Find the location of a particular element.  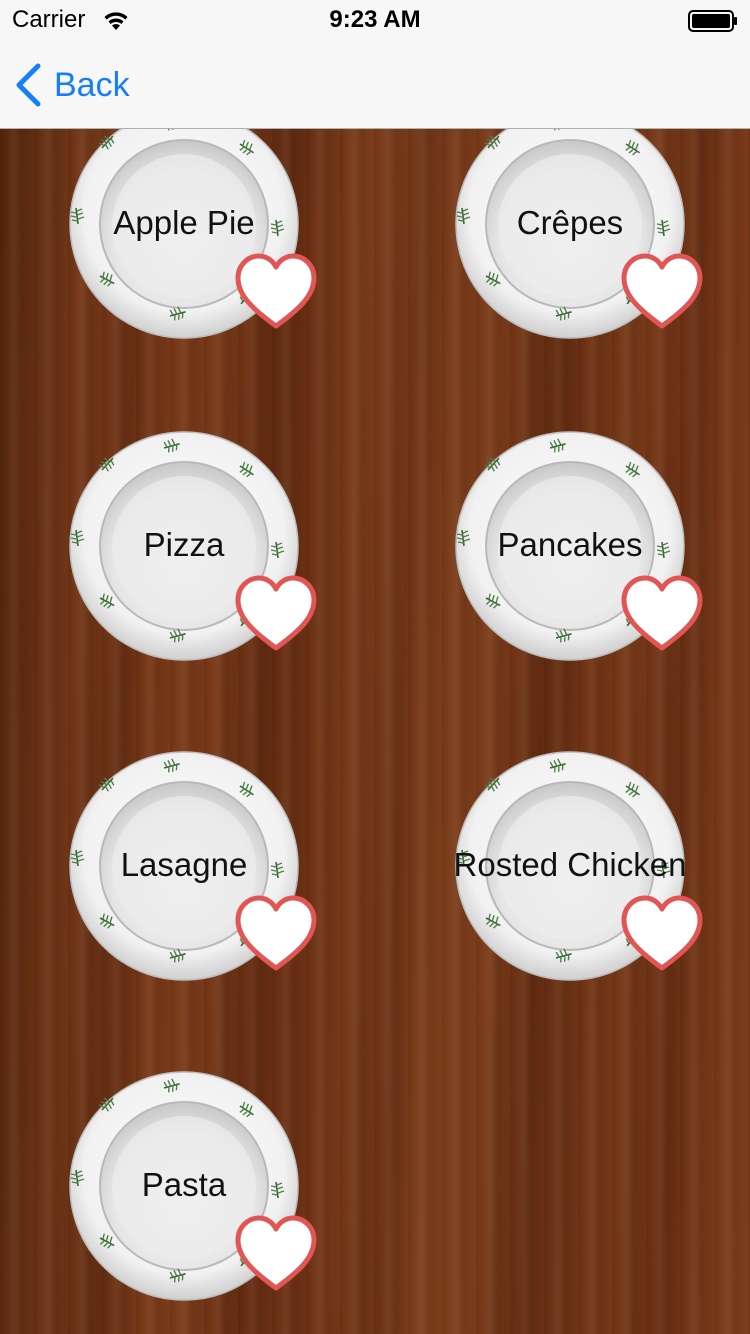

dish-name: Rosted Chicken is located at coordinates (570, 864).